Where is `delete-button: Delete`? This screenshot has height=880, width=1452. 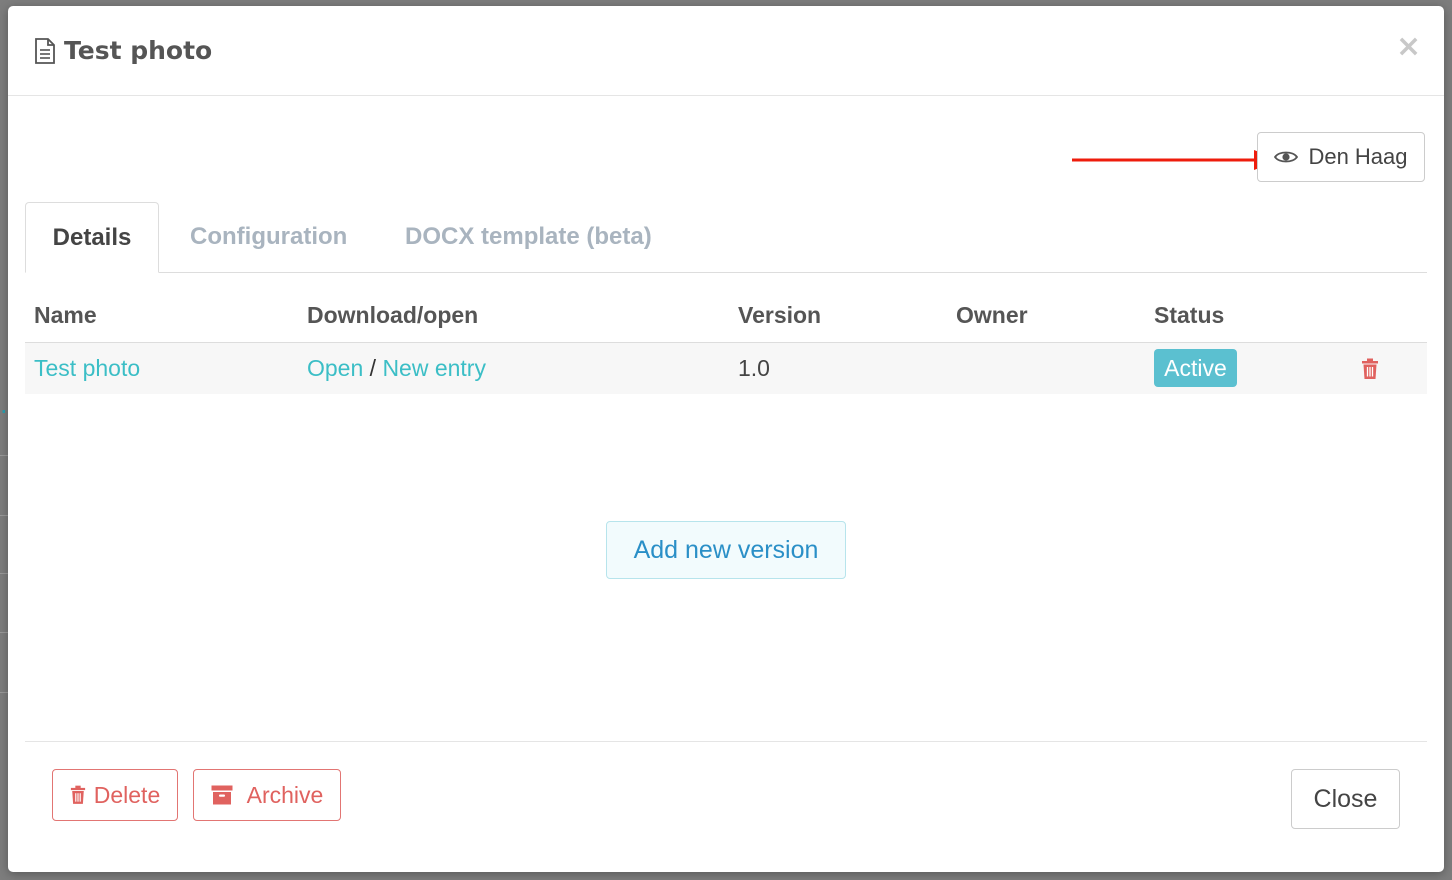 delete-button: Delete is located at coordinates (115, 795).